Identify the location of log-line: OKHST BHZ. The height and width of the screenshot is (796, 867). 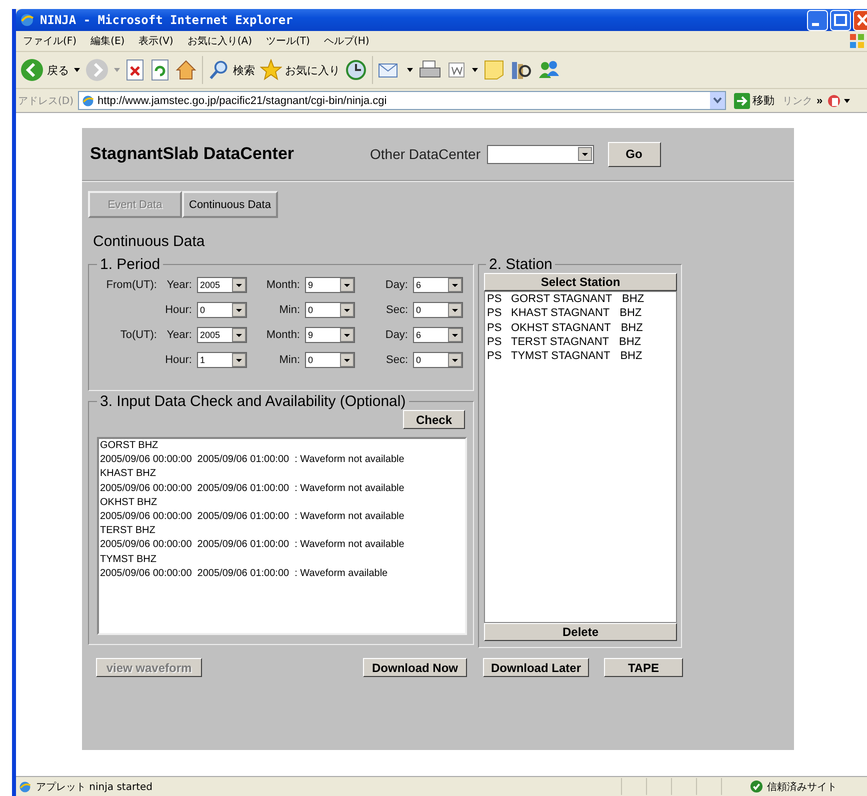
(128, 503).